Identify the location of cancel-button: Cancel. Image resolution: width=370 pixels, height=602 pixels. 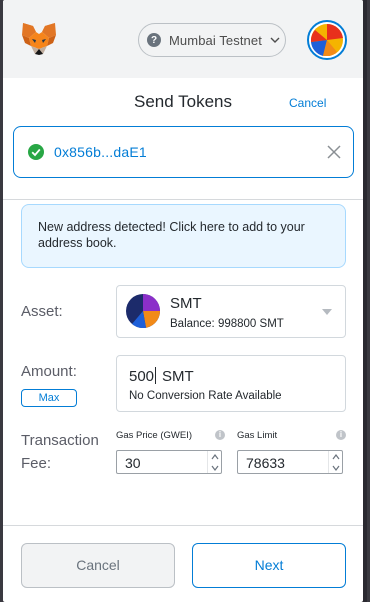
(98, 565).